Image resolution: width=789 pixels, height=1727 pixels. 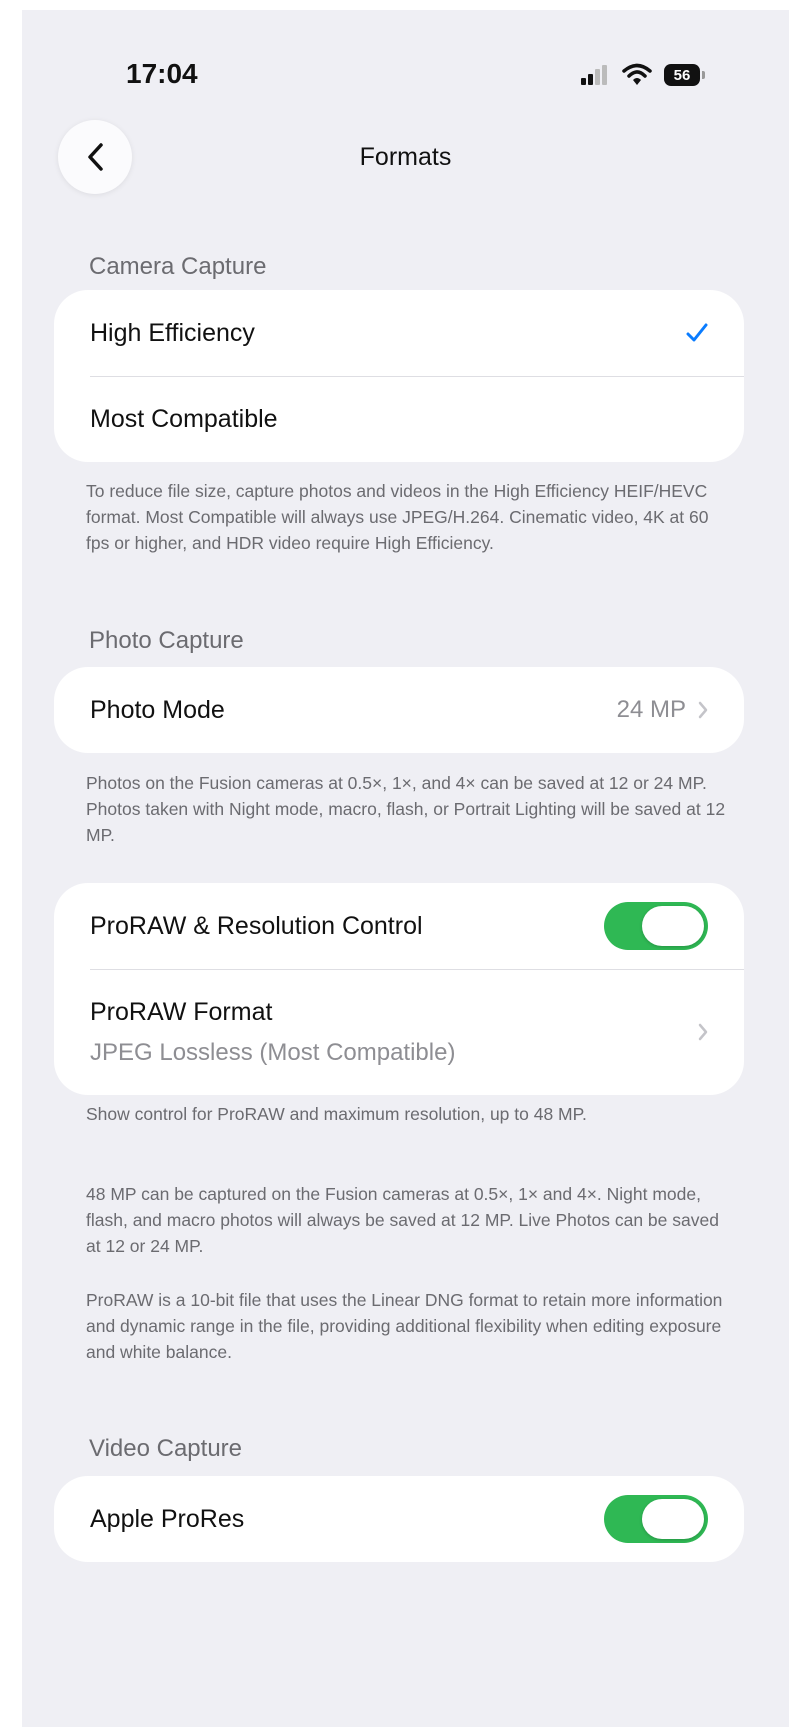 What do you see at coordinates (178, 266) in the screenshot?
I see `camera-capture-header: Camera Capture` at bounding box center [178, 266].